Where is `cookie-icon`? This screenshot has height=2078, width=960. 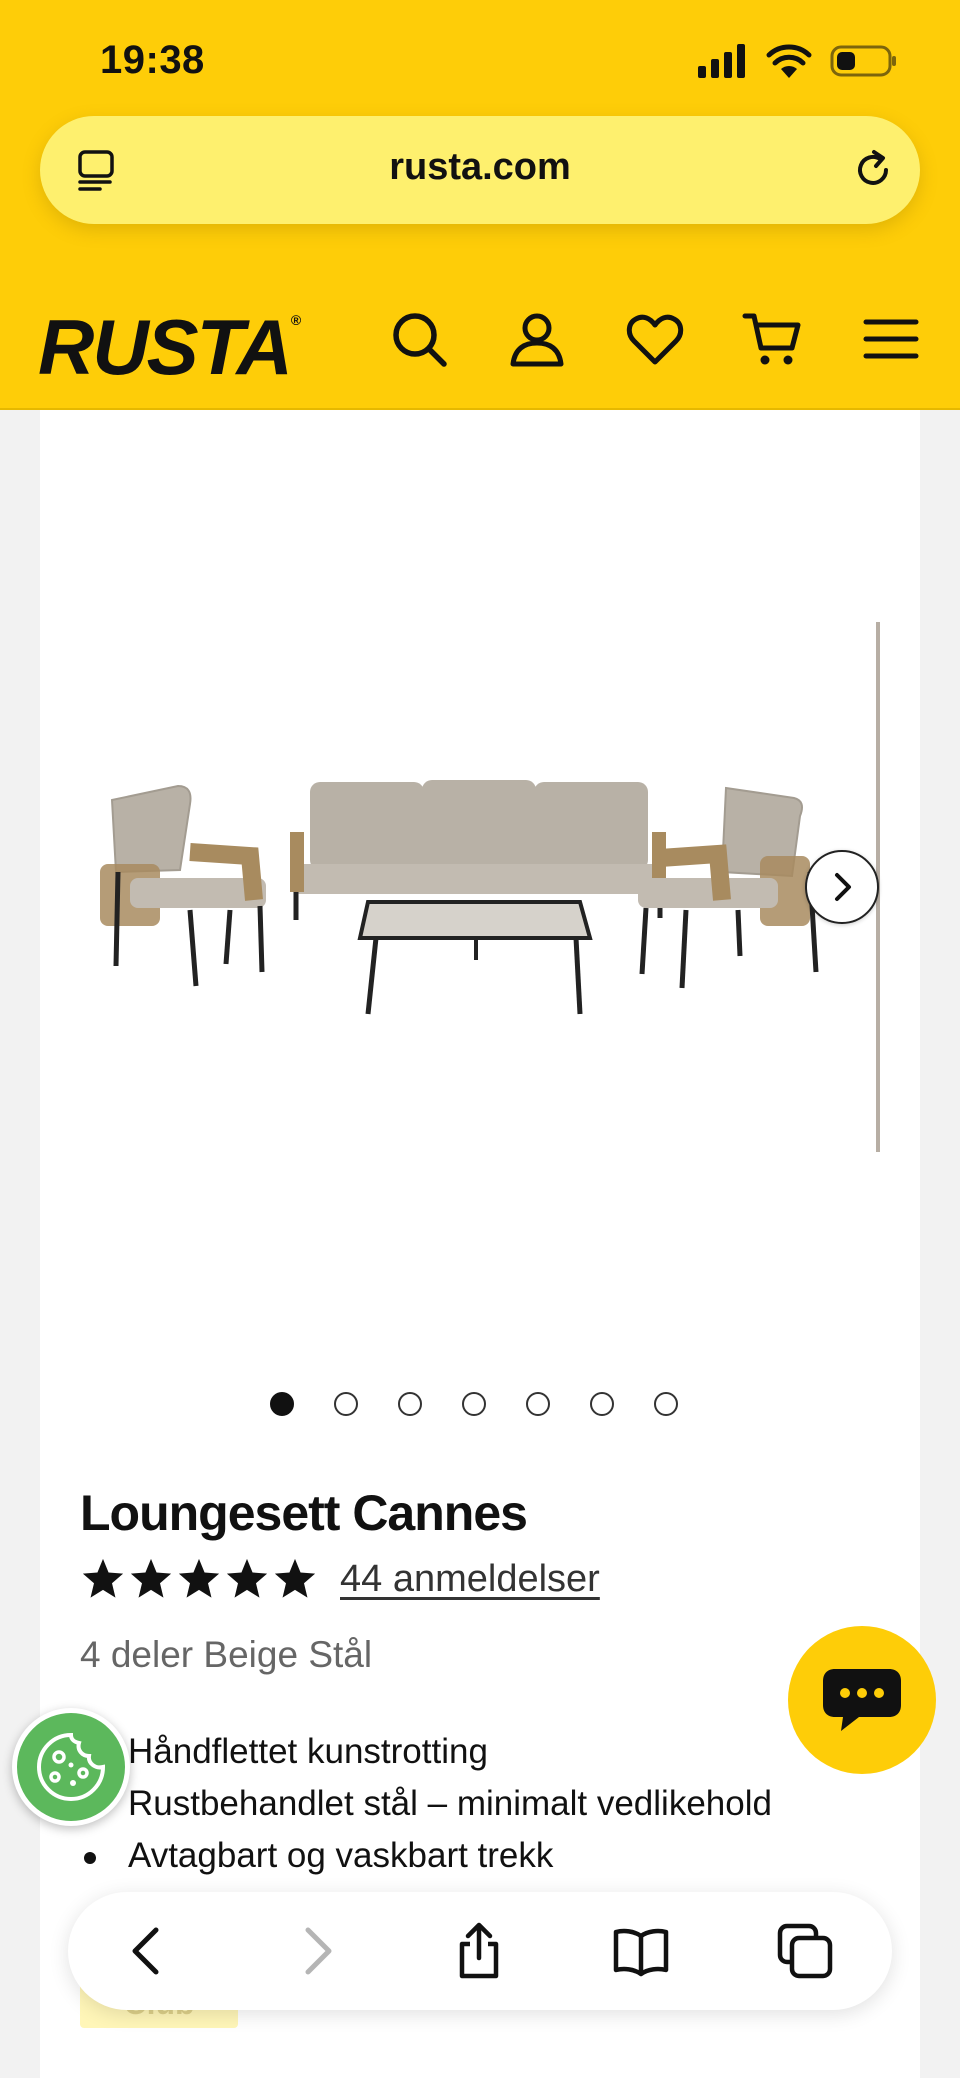 cookie-icon is located at coordinates (71, 1766).